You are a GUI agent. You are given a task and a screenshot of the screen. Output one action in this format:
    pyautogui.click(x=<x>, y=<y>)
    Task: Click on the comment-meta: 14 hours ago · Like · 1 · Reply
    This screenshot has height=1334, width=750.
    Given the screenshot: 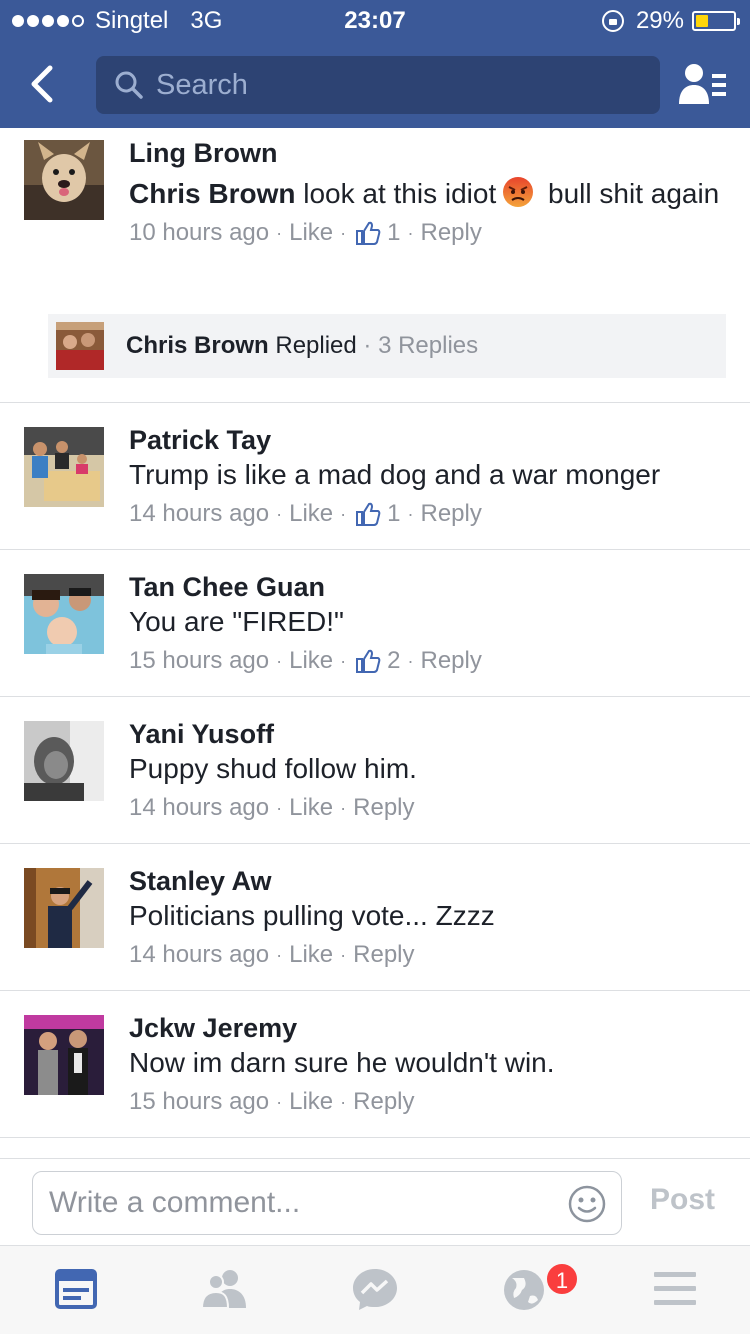 What is the action you would take?
    pyautogui.click(x=424, y=514)
    